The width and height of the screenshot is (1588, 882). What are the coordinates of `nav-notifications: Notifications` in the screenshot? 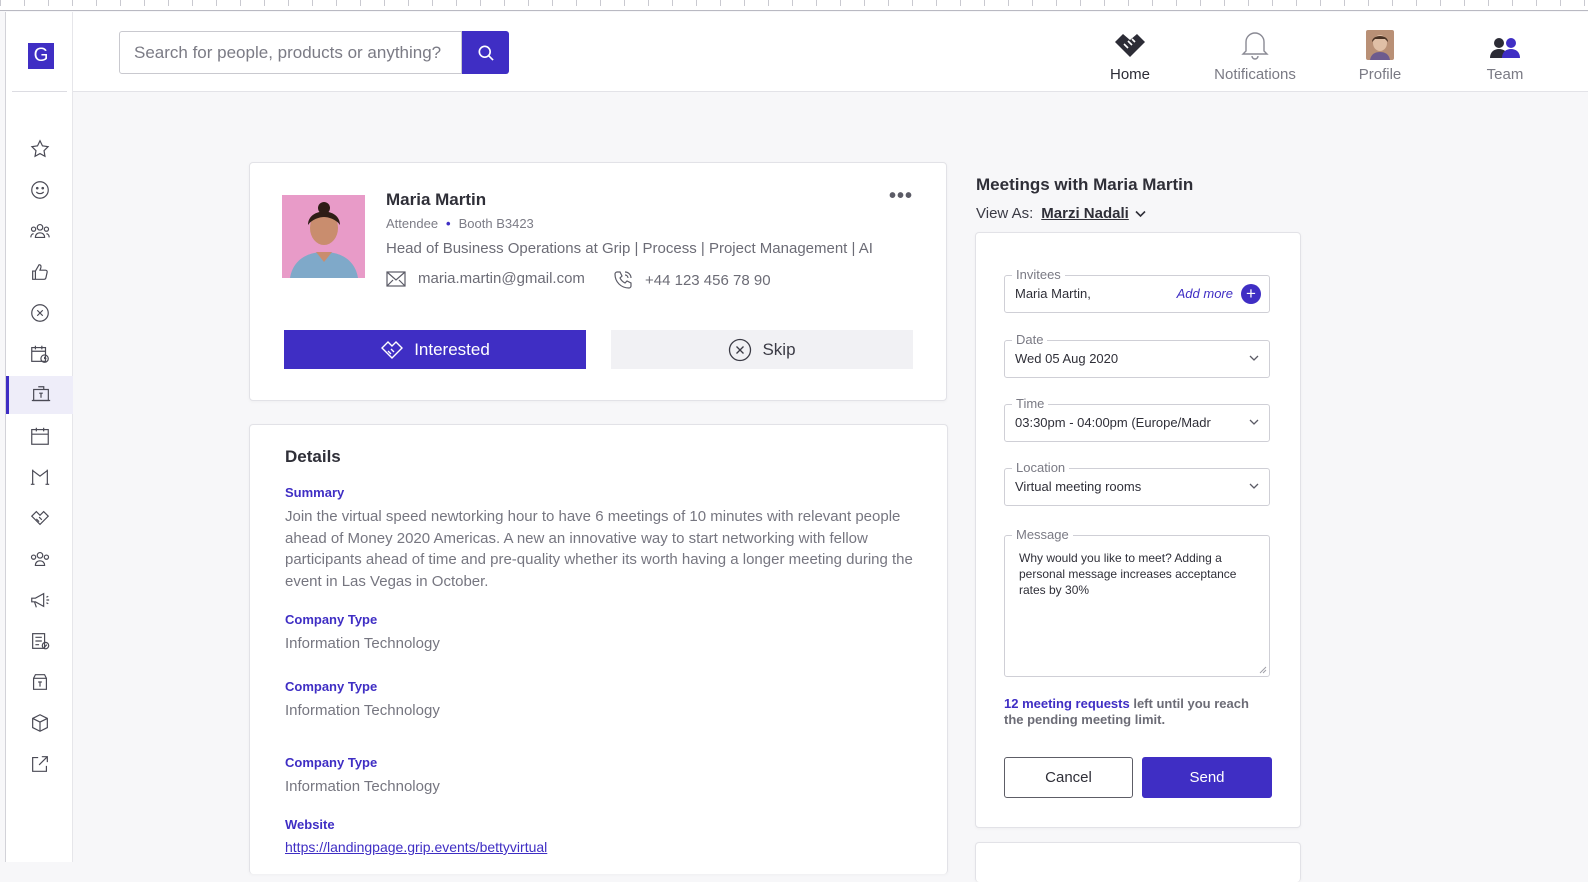 It's located at (1255, 53).